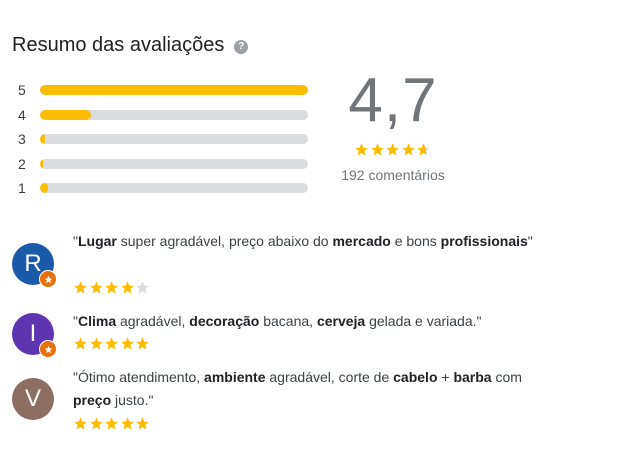  Describe the element at coordinates (118, 45) in the screenshot. I see `summary-title: Resumo das avaliações` at that location.